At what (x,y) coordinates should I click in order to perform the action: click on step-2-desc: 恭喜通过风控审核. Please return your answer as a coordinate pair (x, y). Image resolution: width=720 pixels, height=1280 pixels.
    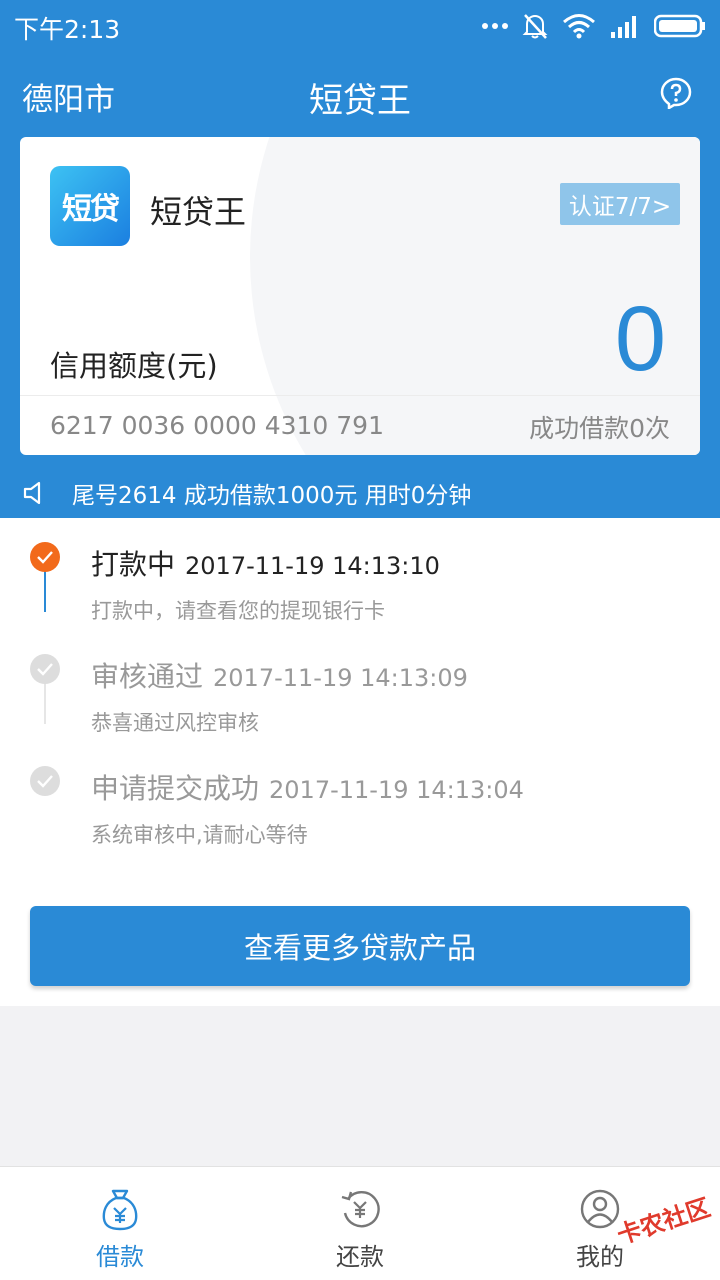
    Looking at the image, I should click on (175, 723).